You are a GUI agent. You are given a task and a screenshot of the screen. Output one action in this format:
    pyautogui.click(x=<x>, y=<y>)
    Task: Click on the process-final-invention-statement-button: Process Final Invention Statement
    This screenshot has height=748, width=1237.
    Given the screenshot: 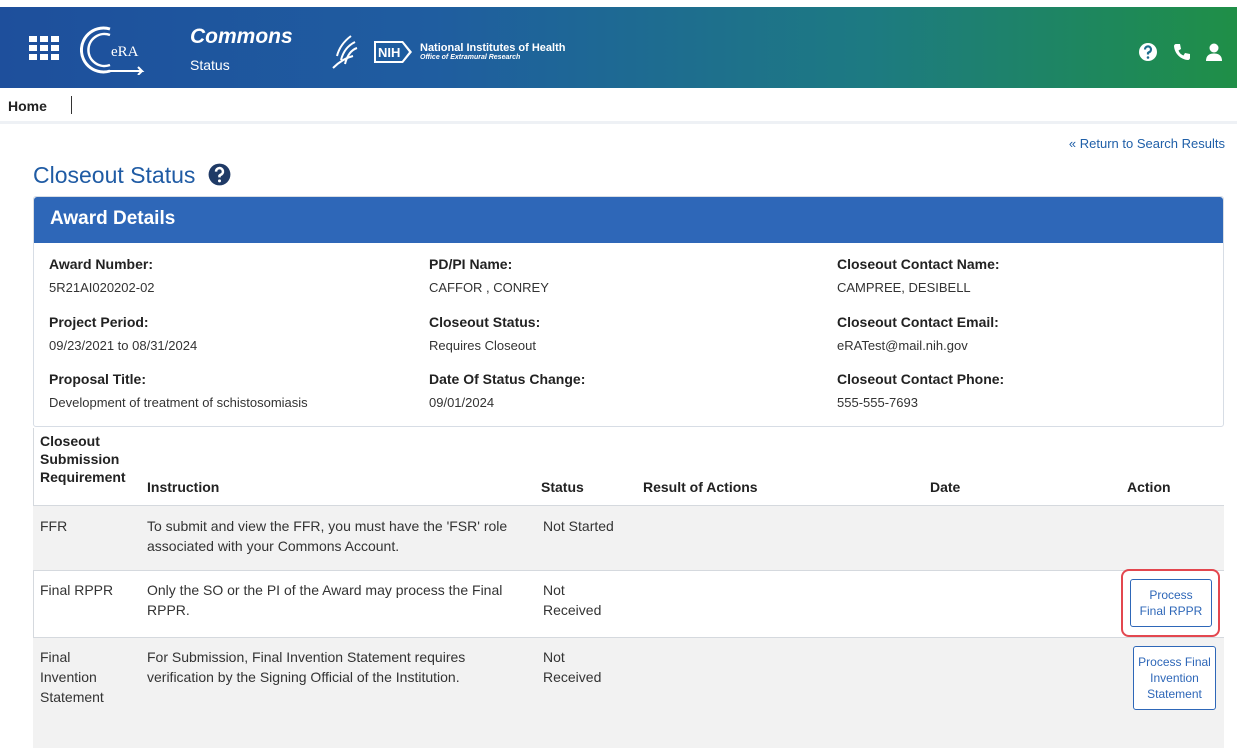 What is the action you would take?
    pyautogui.click(x=1174, y=678)
    